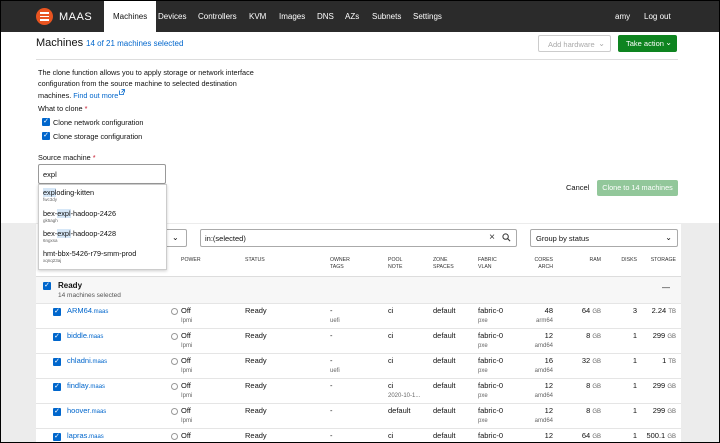 This screenshot has height=443, width=720. Describe the element at coordinates (427, 16) in the screenshot. I see `nav-settings: Settings` at that location.